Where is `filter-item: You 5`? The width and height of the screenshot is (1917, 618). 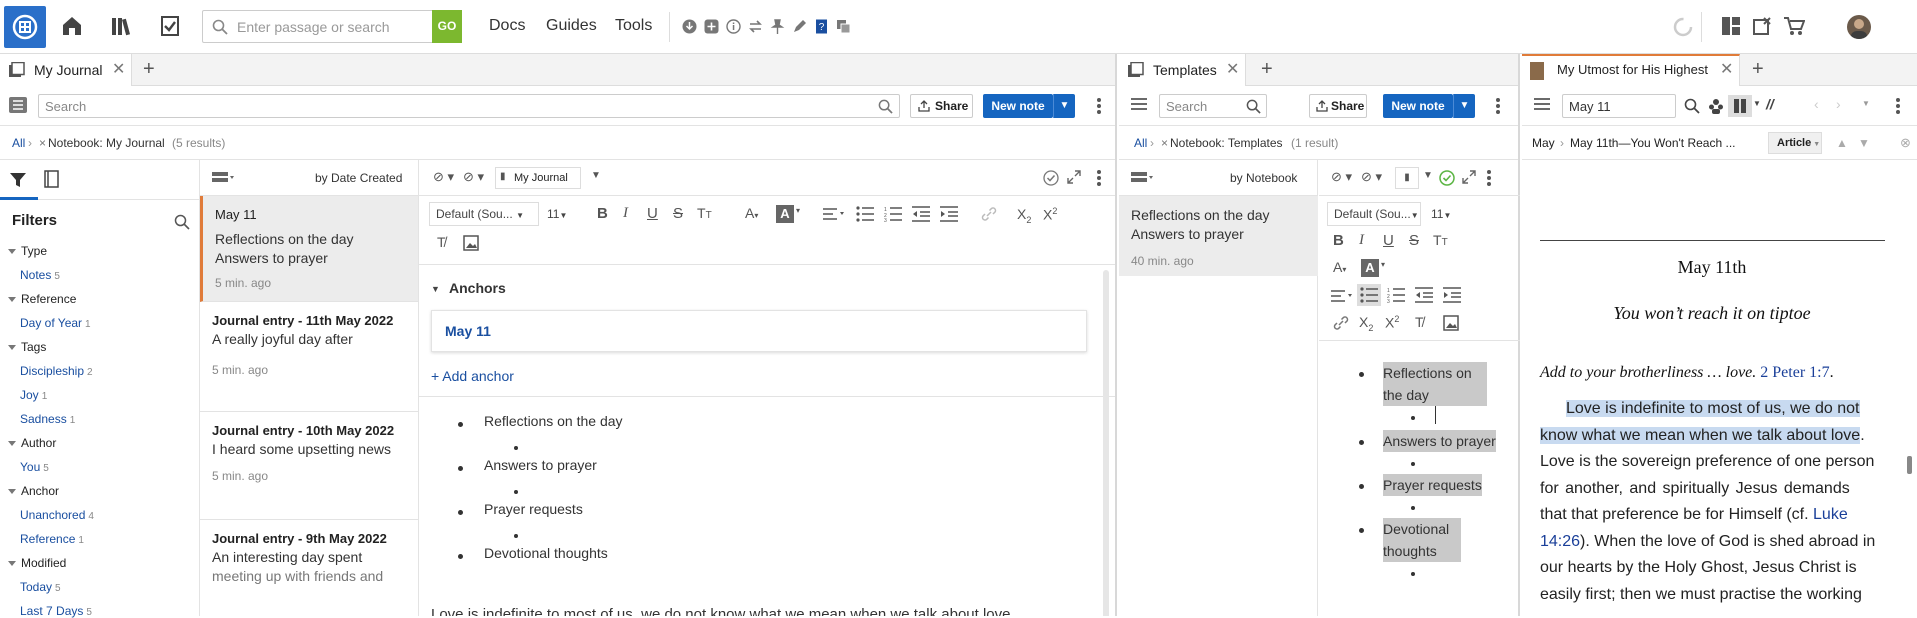
filter-item: You 5 is located at coordinates (34, 467).